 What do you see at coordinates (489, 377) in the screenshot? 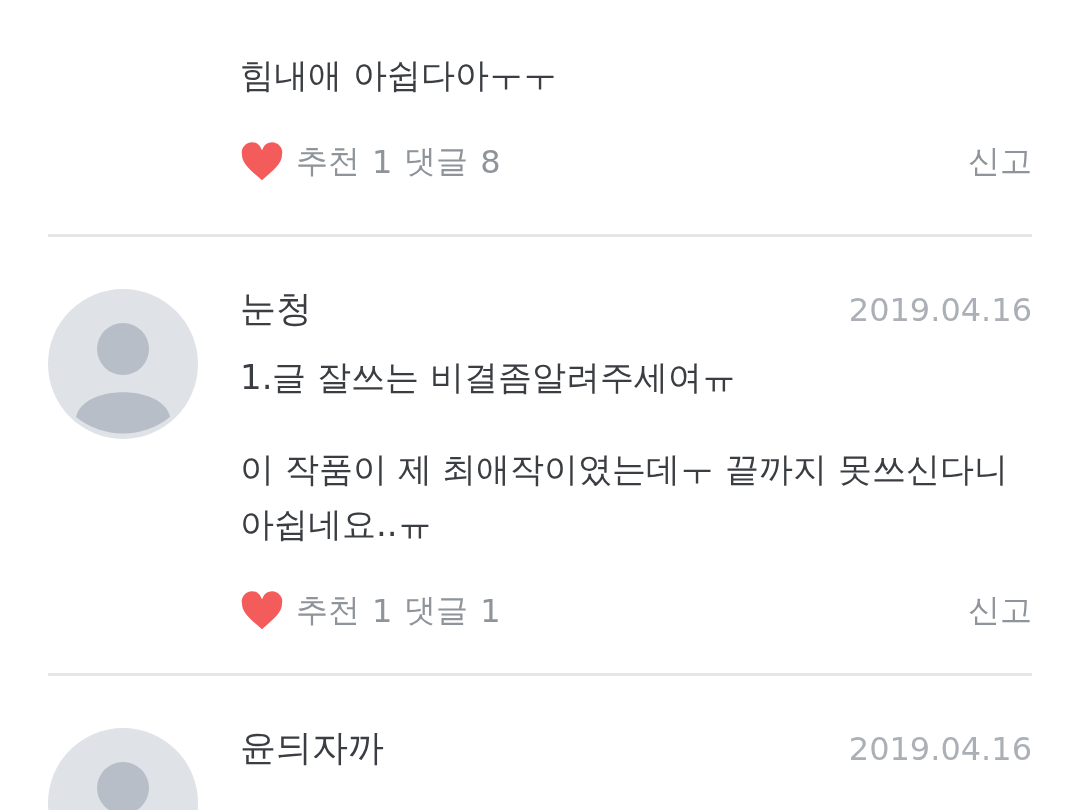
I see `comment-text: 1.글 잘쓰는 비결좀알려주세여ㅠ` at bounding box center [489, 377].